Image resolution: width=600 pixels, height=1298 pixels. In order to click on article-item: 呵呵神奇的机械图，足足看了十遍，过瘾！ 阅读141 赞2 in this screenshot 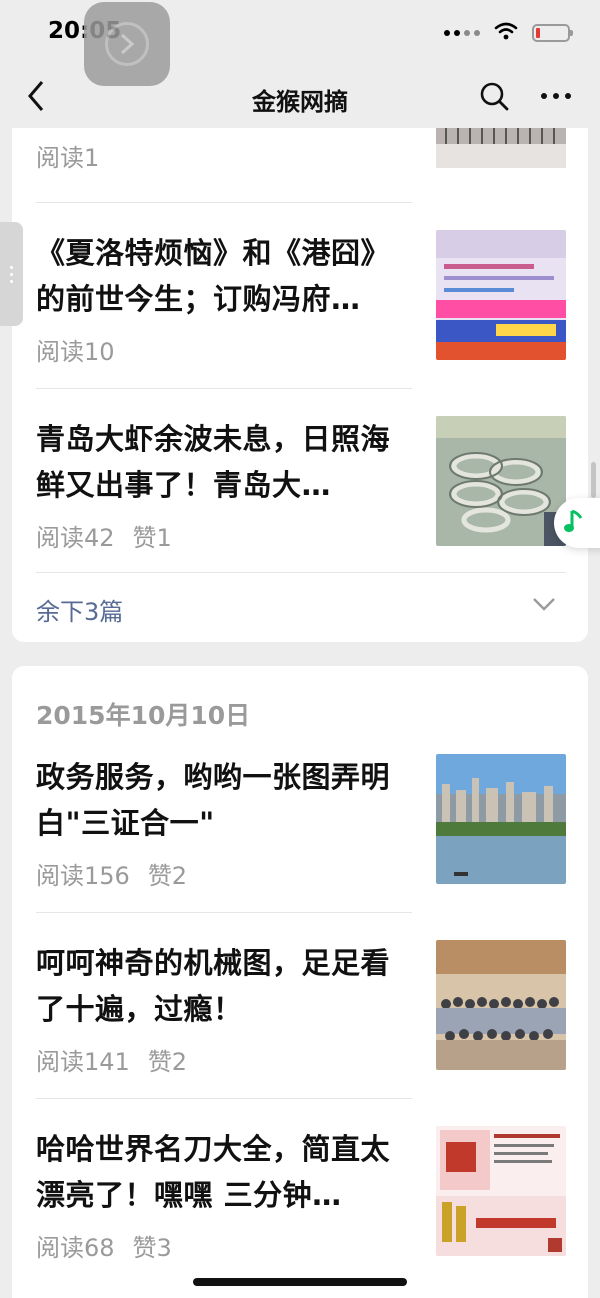, I will do `click(301, 1010)`.